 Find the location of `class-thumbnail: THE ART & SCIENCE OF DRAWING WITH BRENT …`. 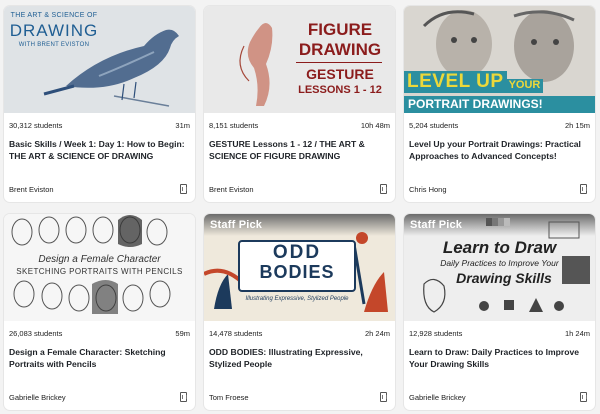

class-thumbnail: THE ART & SCIENCE OF DRAWING WITH BRENT … is located at coordinates (99, 59).